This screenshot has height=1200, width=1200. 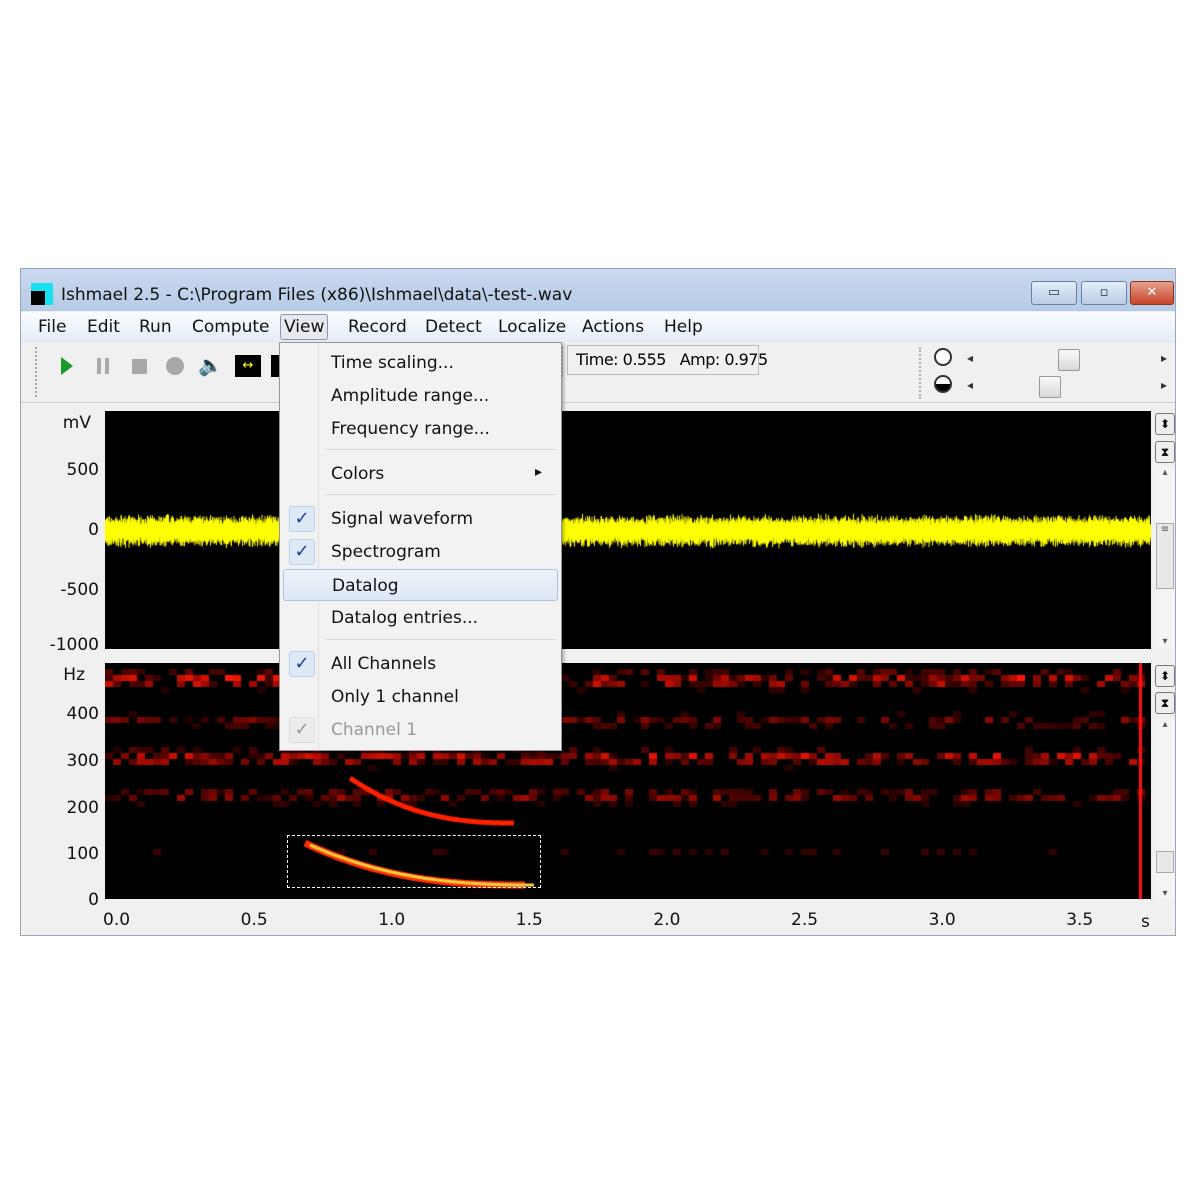 What do you see at coordinates (392, 920) in the screenshot?
I see `xaxis-tick: 1.0` at bounding box center [392, 920].